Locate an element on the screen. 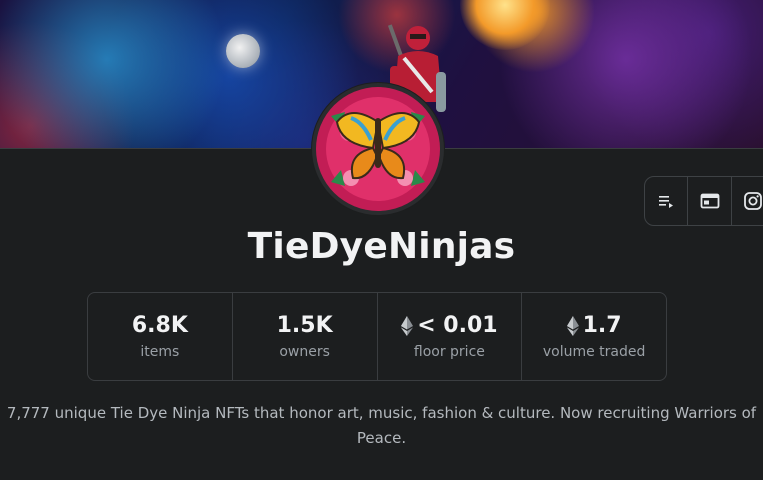 This screenshot has width=763, height=480. stat-value: < 0.01 is located at coordinates (449, 325).